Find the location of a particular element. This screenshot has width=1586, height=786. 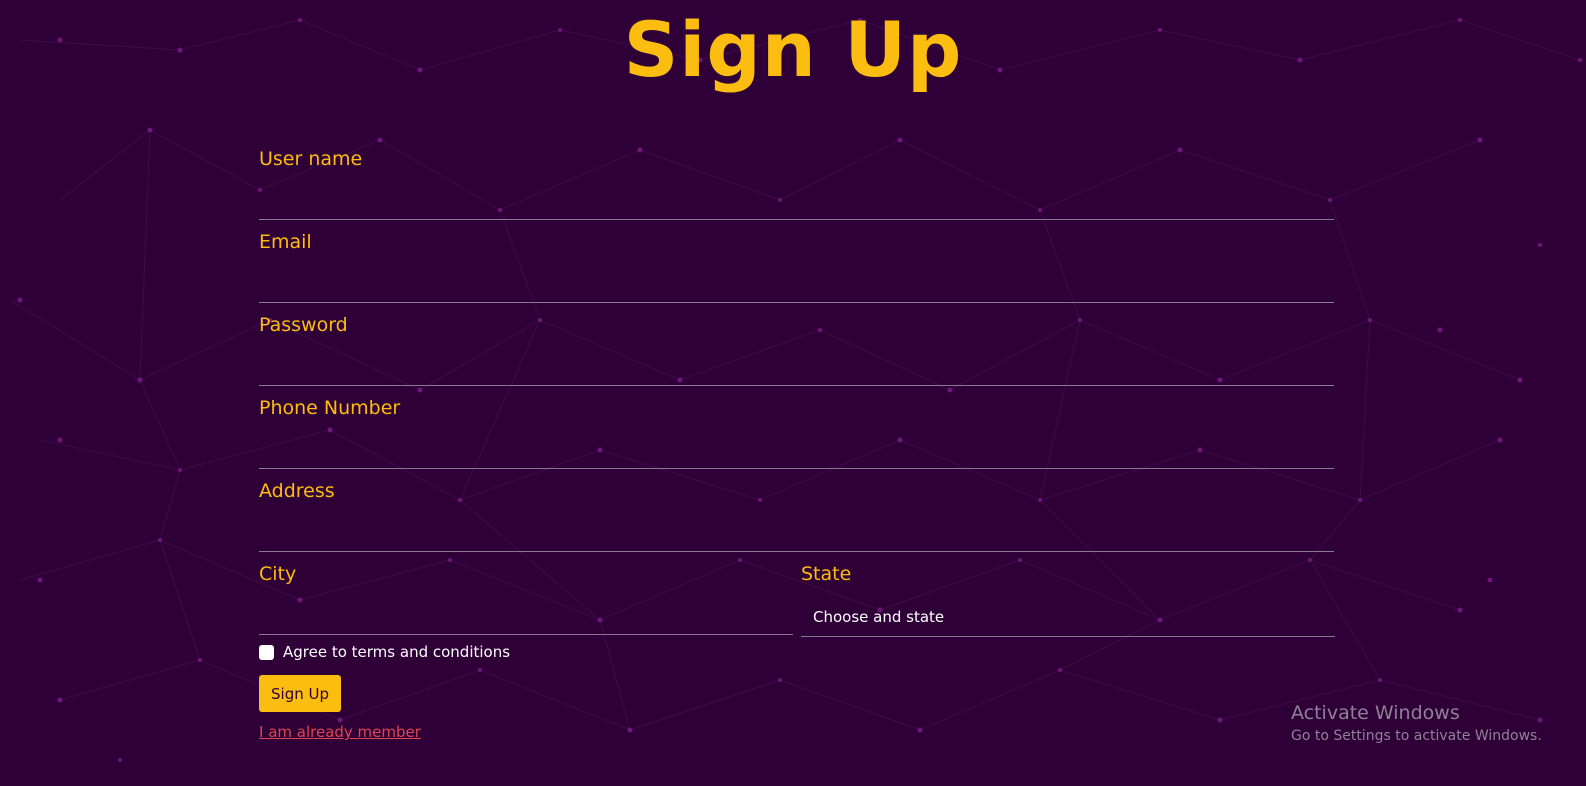

state-label: State is located at coordinates (826, 574).